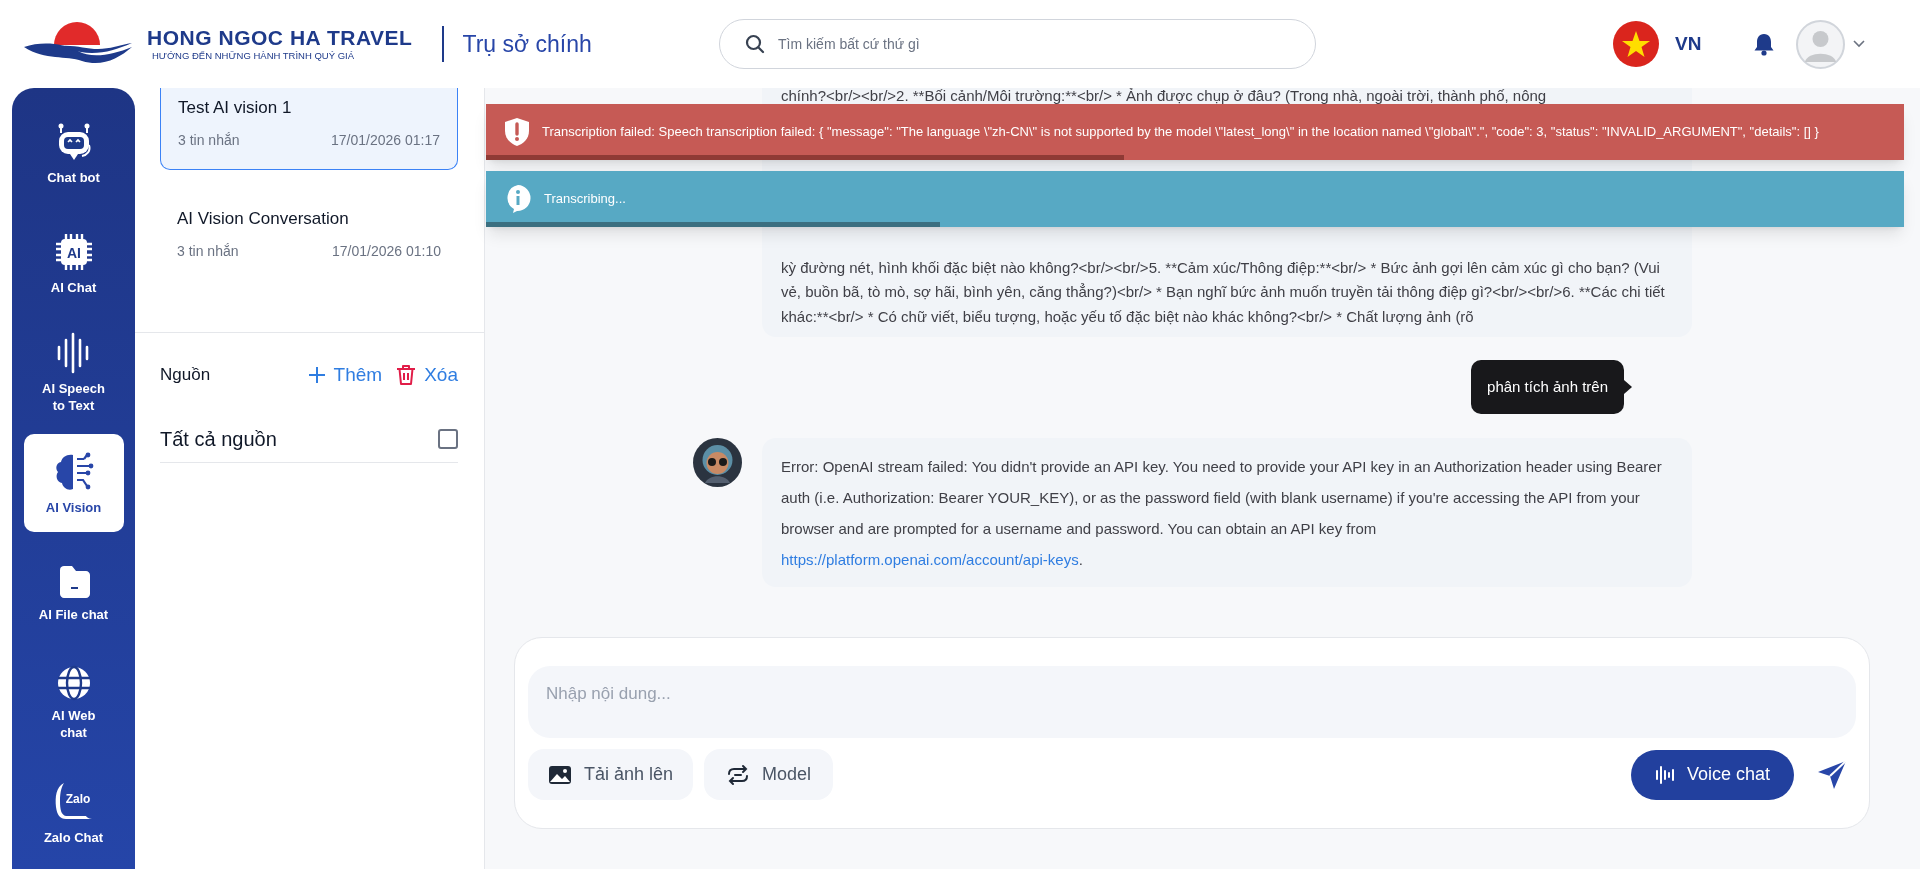 Image resolution: width=1920 pixels, height=869 pixels. I want to click on globe-icon, so click(73, 683).